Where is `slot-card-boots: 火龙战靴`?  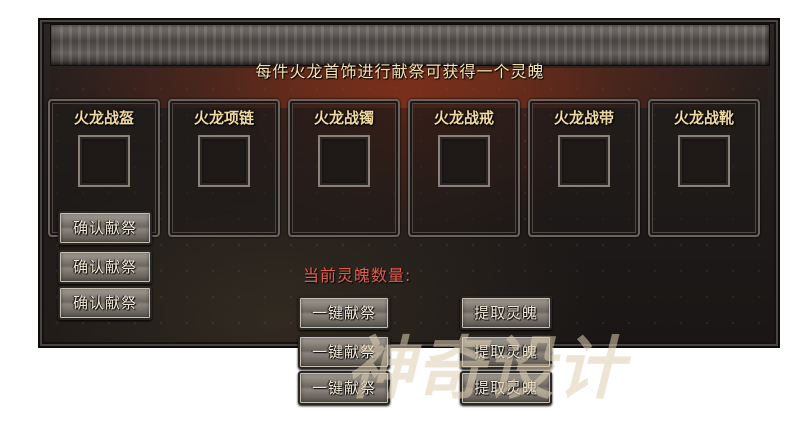
slot-card-boots: 火龙战靴 is located at coordinates (704, 168).